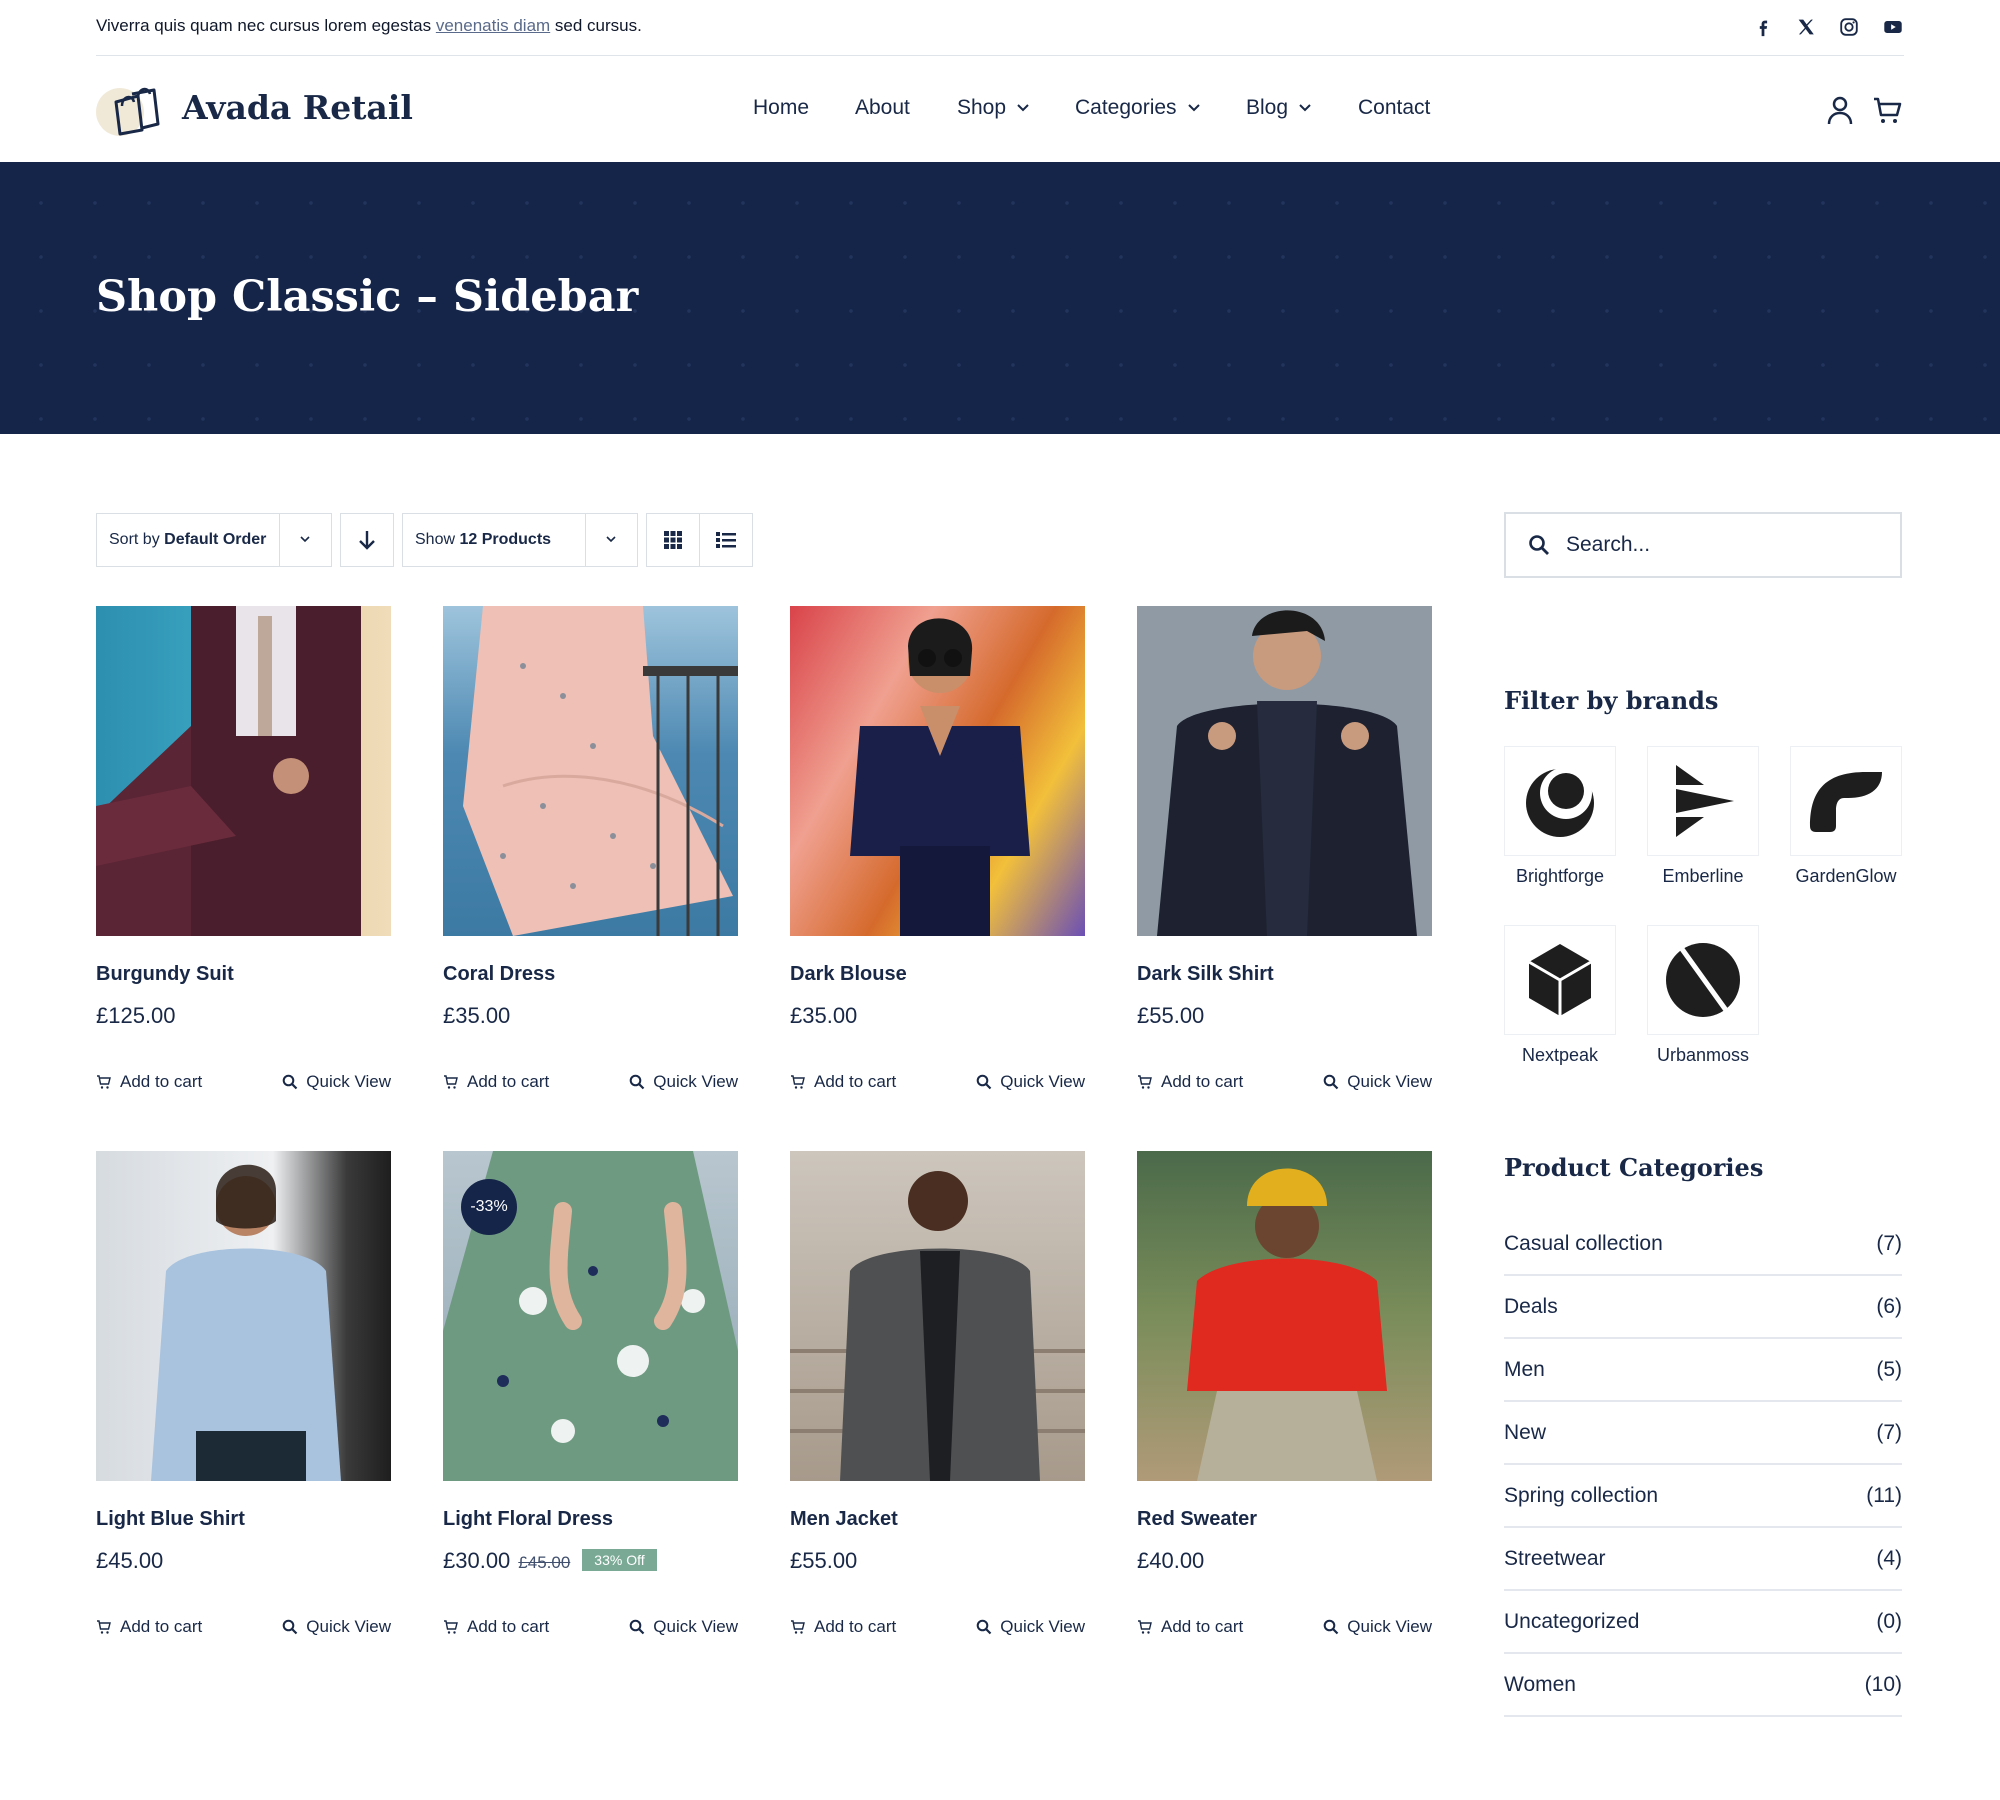 The image size is (2000, 1800). What do you see at coordinates (1171, 1015) in the screenshot?
I see `product-price: £55.00` at bounding box center [1171, 1015].